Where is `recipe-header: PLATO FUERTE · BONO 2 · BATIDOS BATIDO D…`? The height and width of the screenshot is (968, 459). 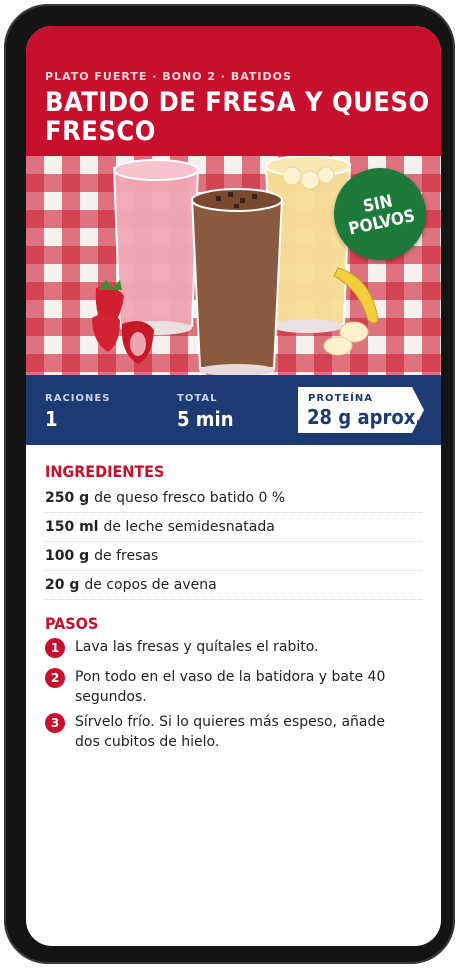 recipe-header: PLATO FUERTE · BONO 2 · BATIDOS BATIDO D… is located at coordinates (233, 91).